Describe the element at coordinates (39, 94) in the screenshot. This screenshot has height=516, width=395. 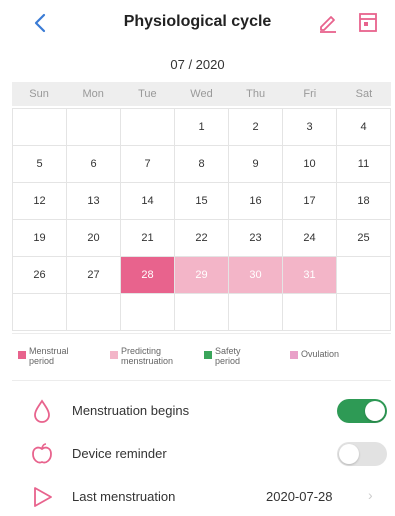
I see `weekday-label: Sun` at that location.